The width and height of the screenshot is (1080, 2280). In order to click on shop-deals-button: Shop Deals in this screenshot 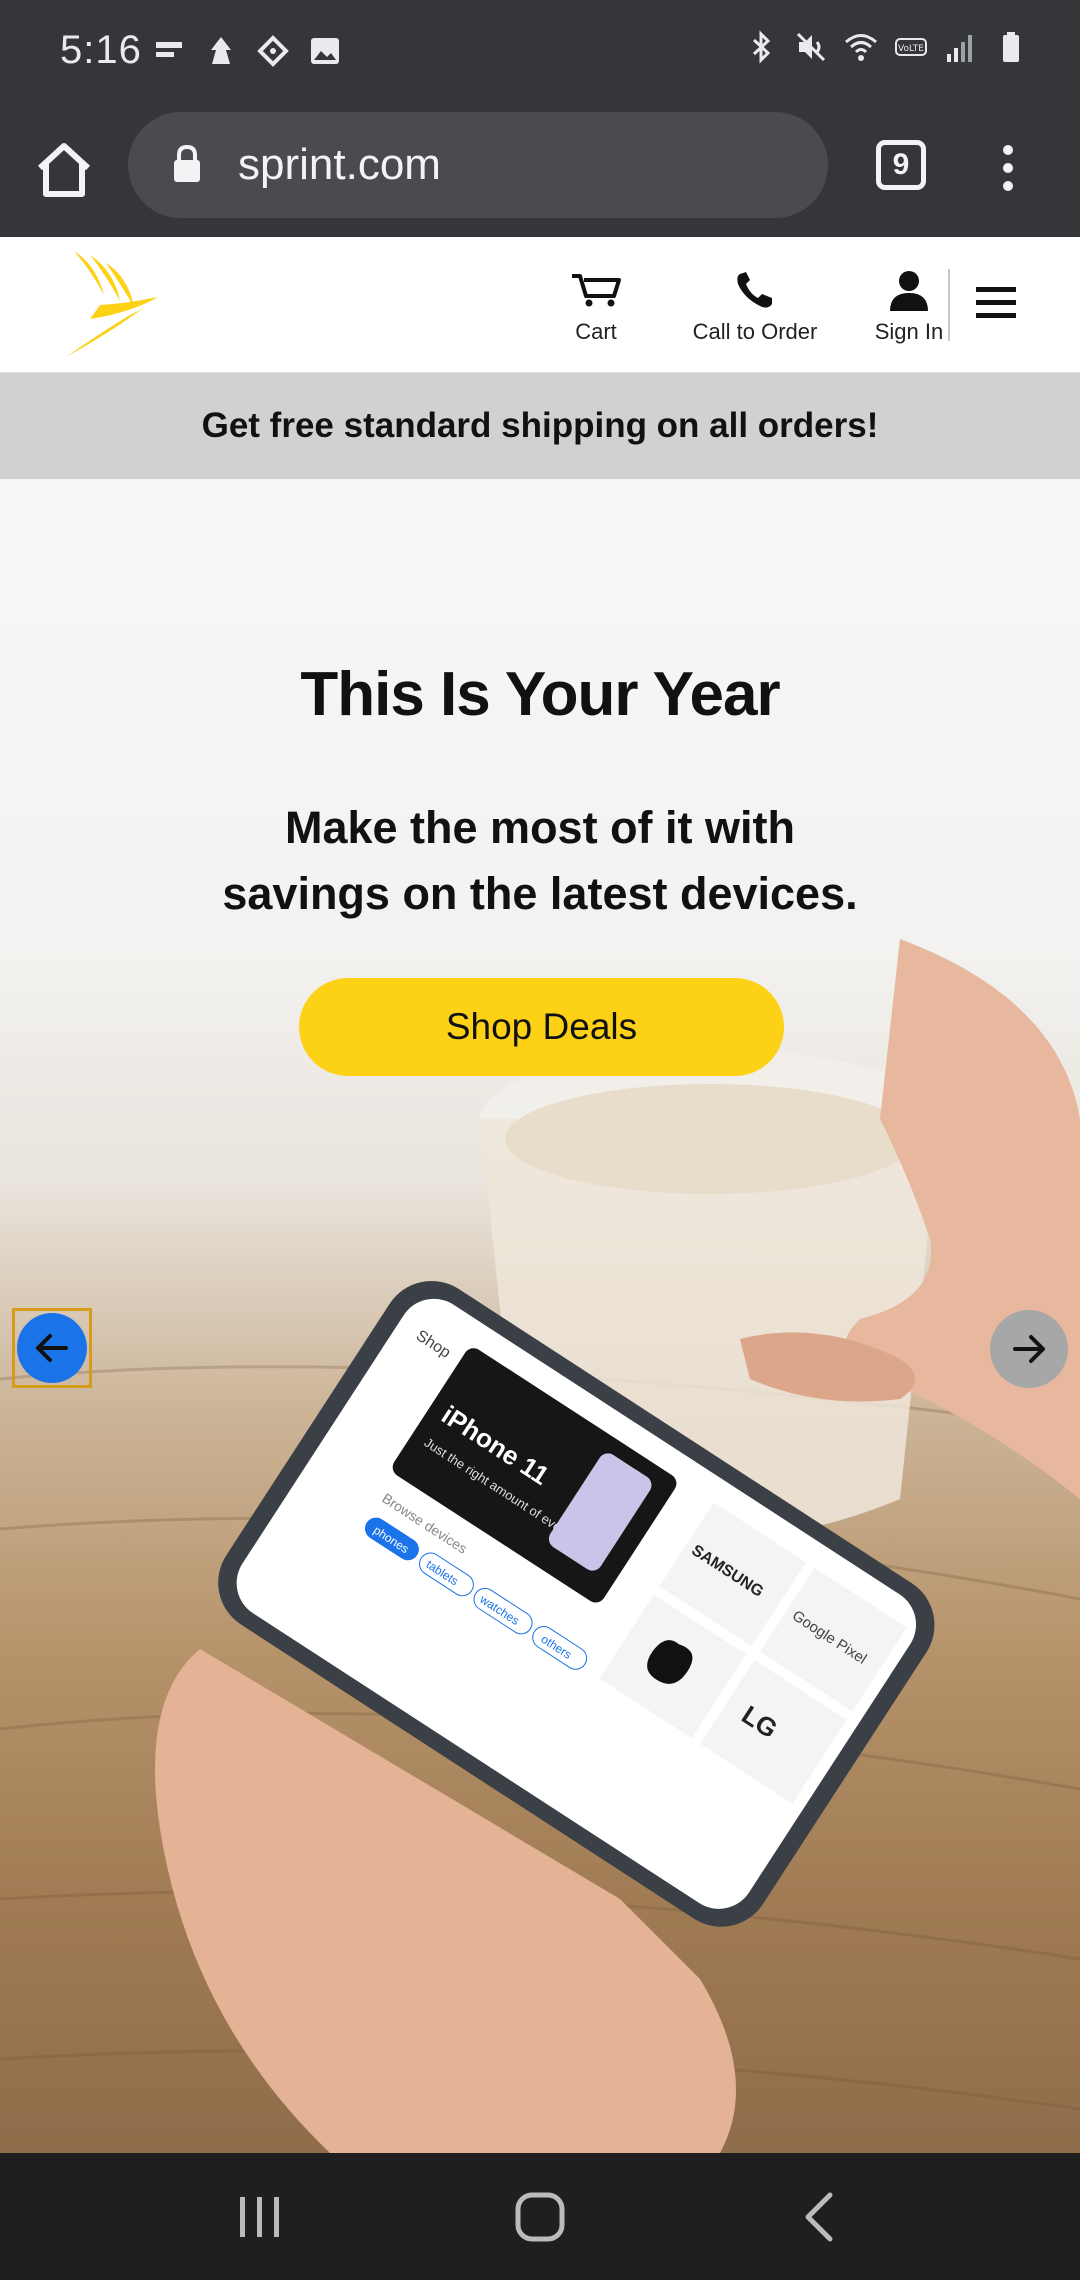, I will do `click(541, 1027)`.